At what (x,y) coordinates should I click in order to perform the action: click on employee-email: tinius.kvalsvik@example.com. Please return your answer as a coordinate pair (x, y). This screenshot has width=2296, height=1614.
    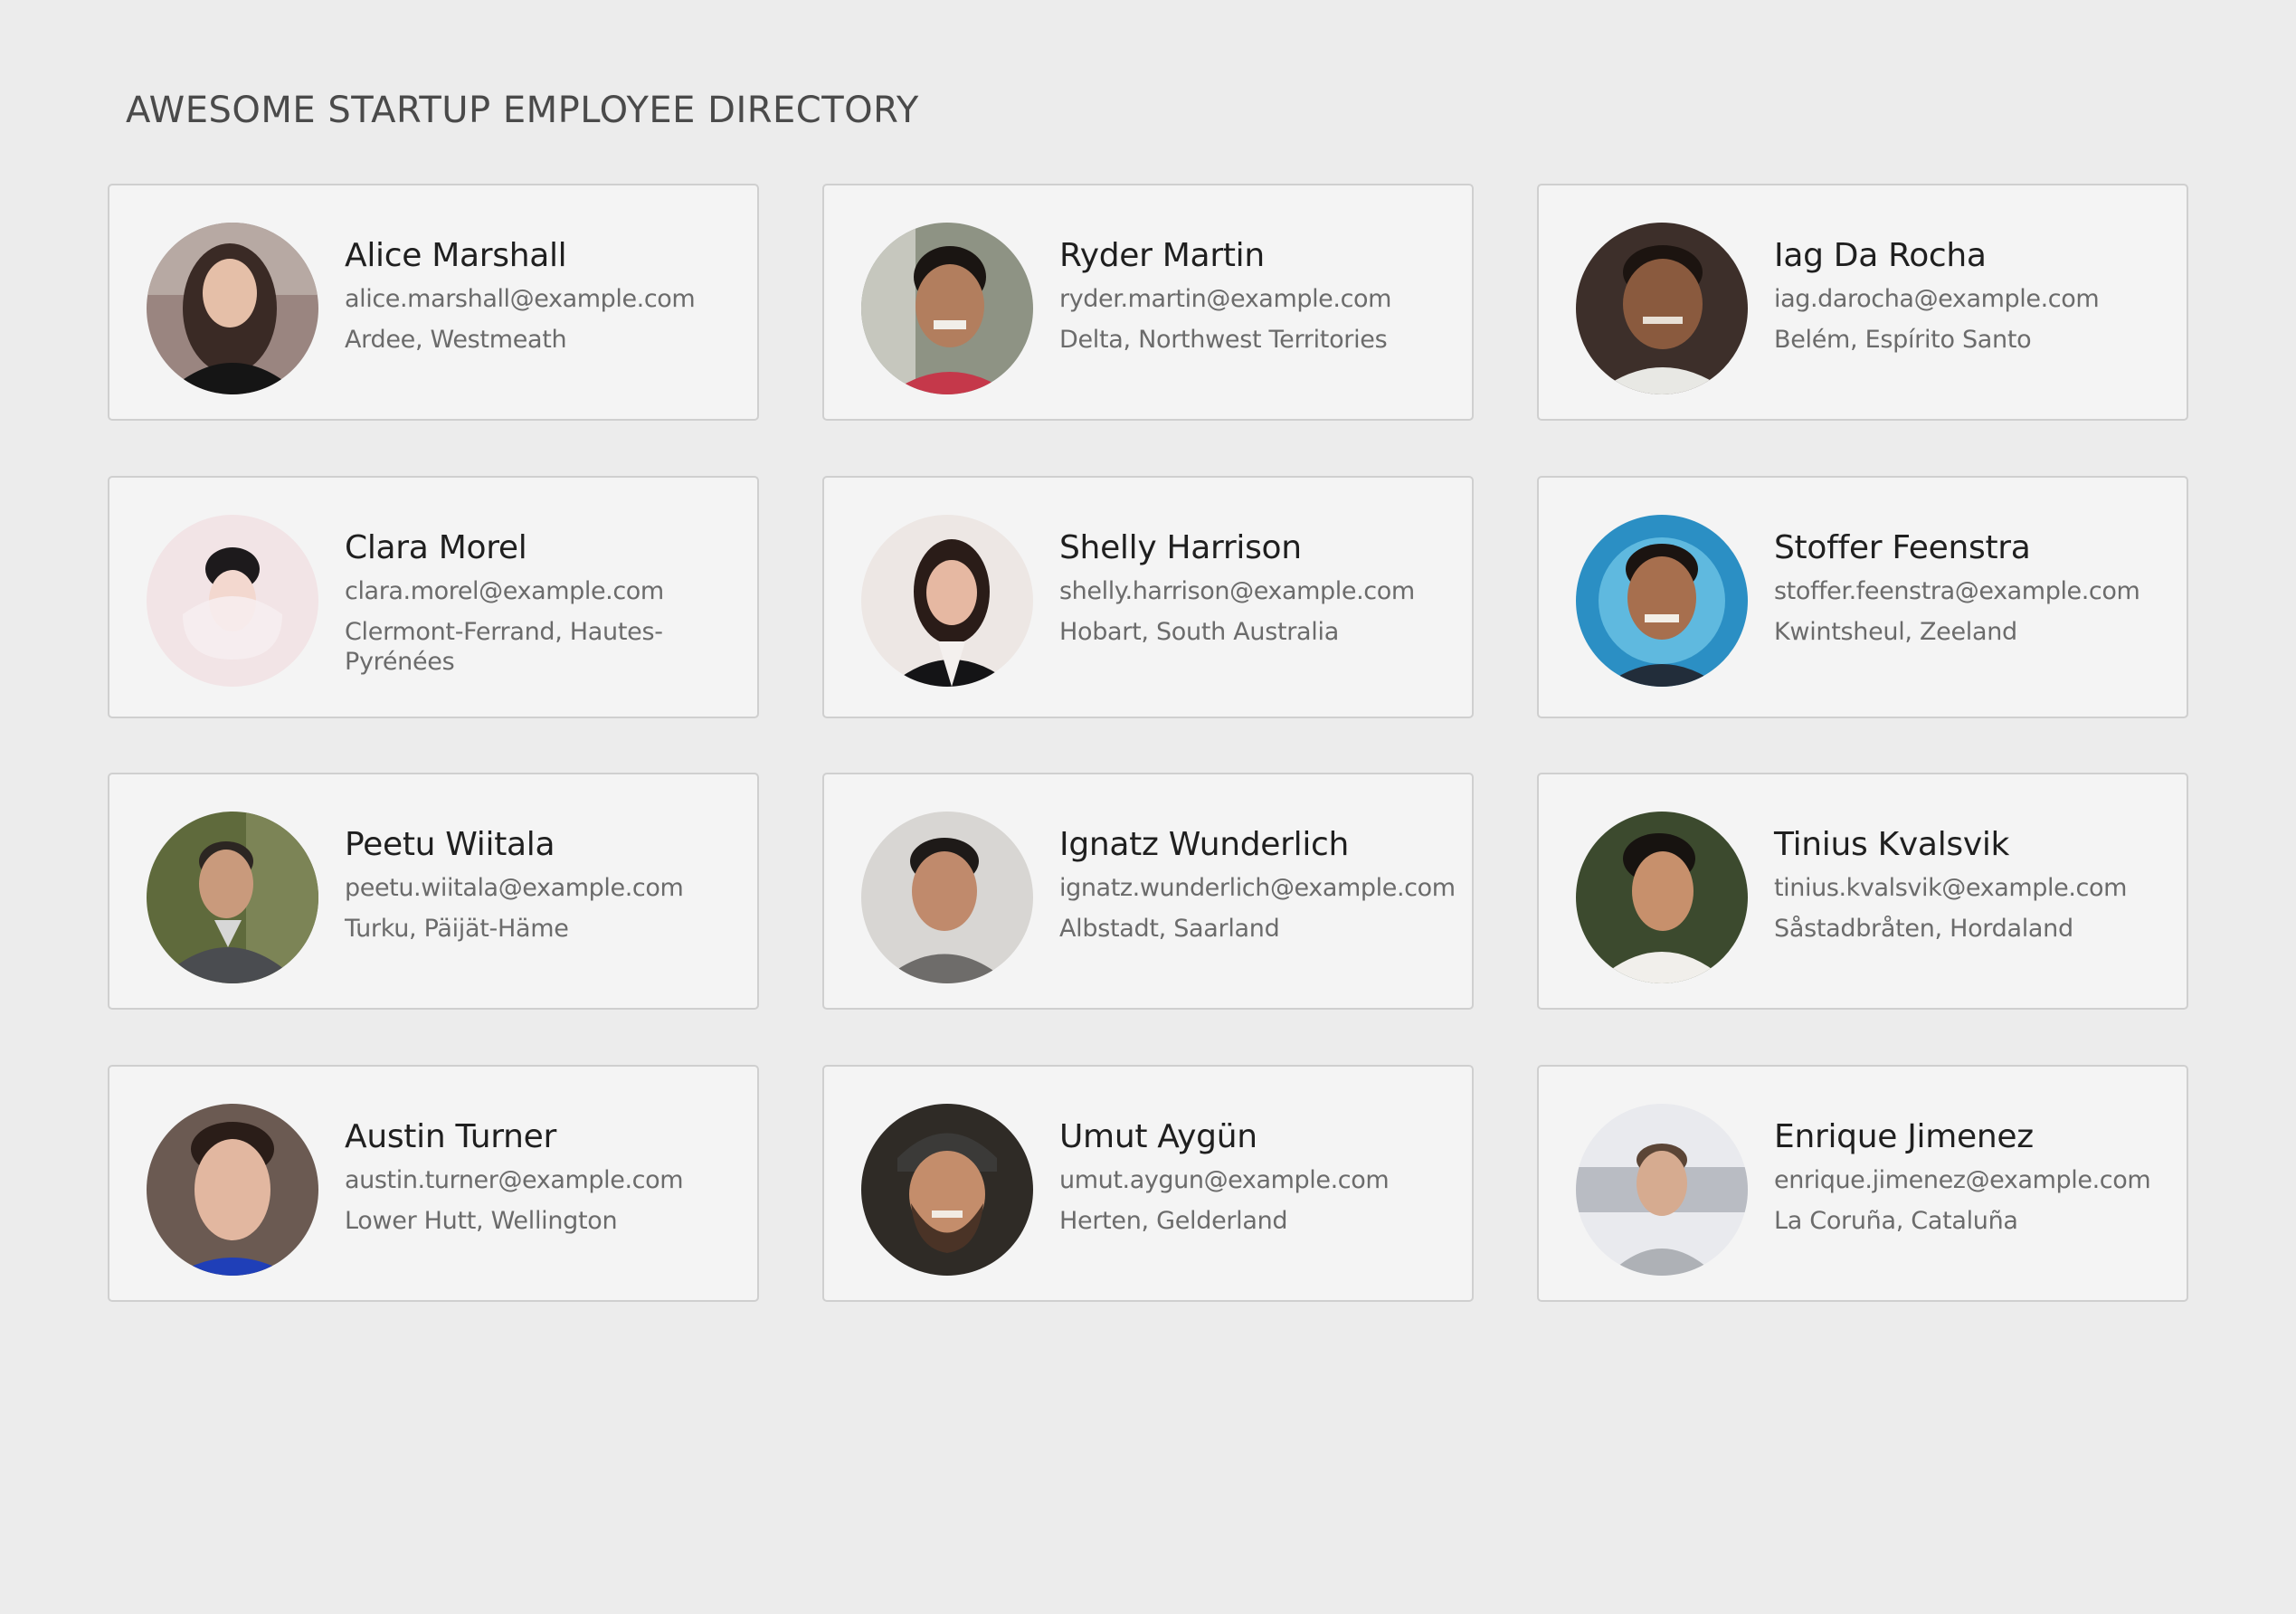
    Looking at the image, I should click on (1950, 888).